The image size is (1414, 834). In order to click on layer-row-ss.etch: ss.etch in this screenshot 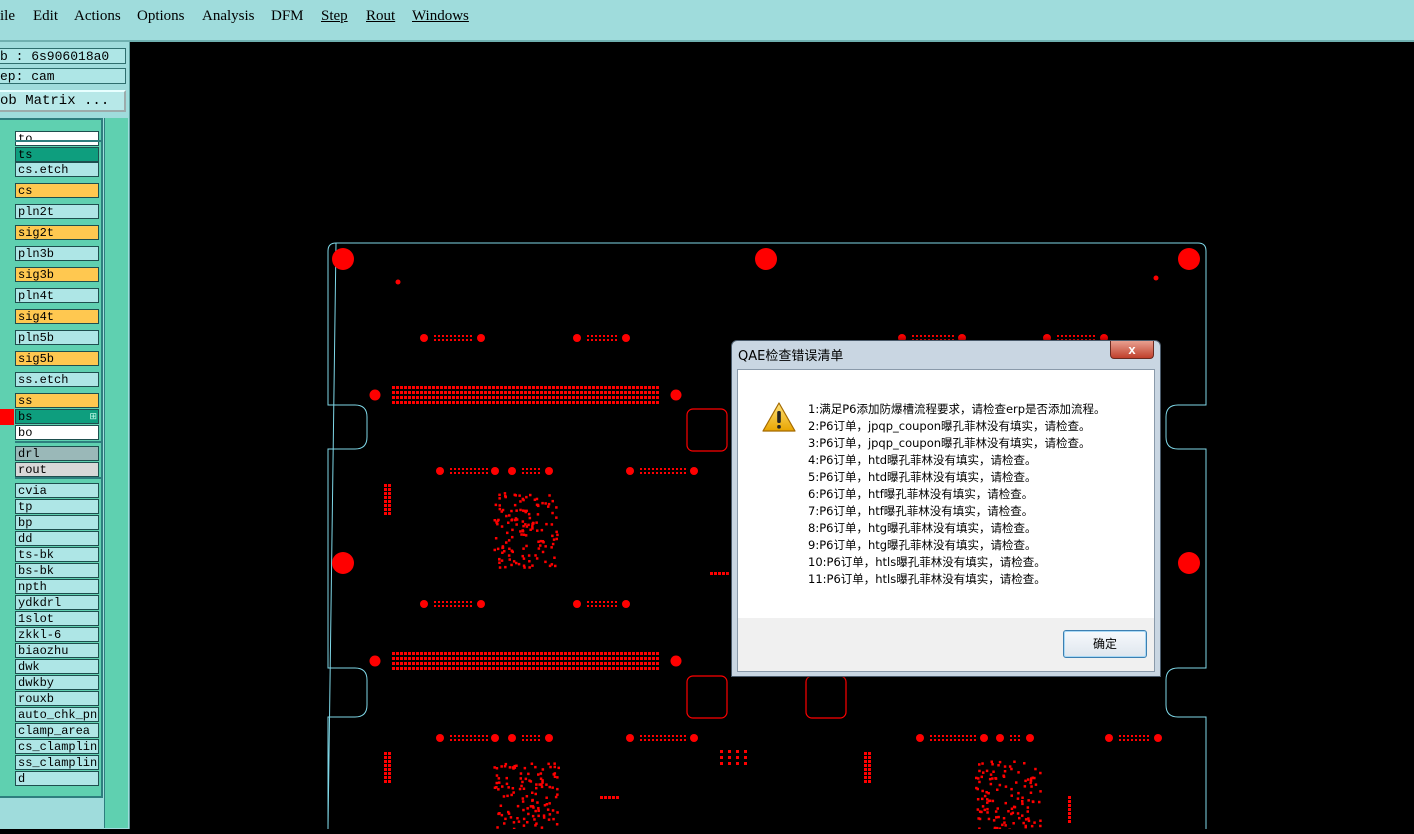, I will do `click(50, 380)`.